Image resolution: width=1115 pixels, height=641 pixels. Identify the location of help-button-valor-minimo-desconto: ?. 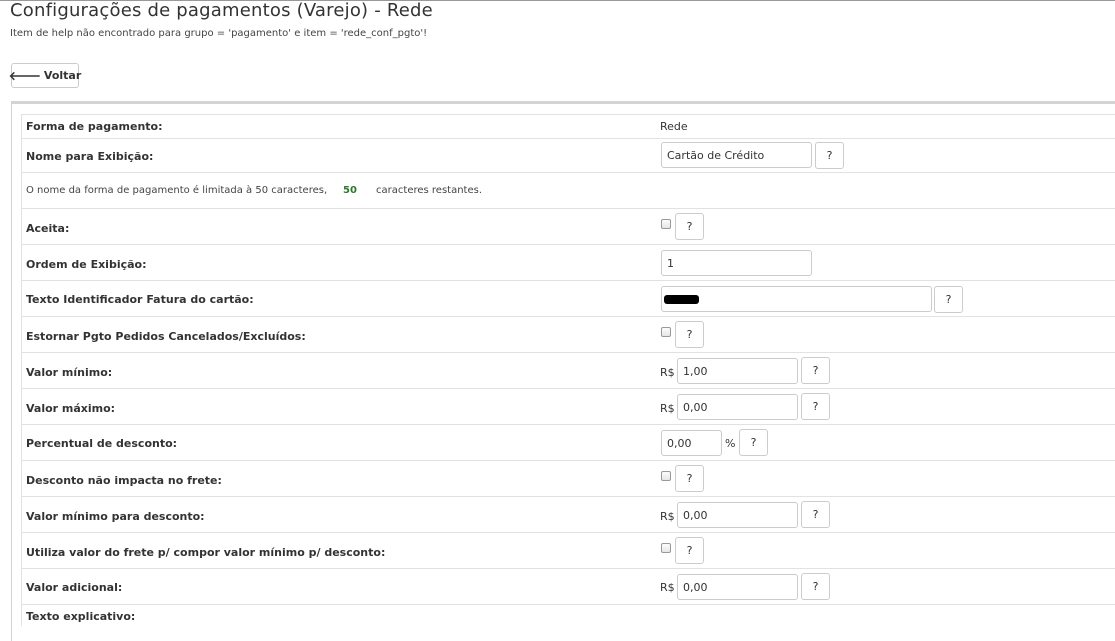
(815, 514).